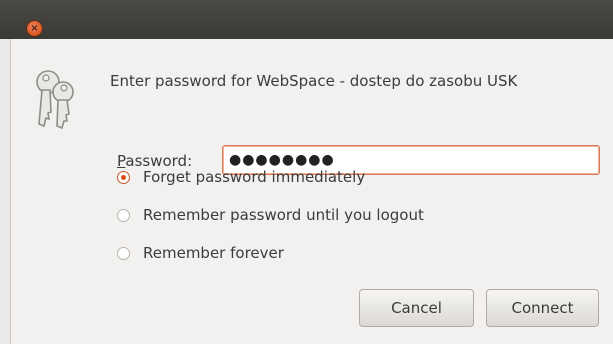  What do you see at coordinates (213, 253) in the screenshot?
I see `option-label: Remember forever` at bounding box center [213, 253].